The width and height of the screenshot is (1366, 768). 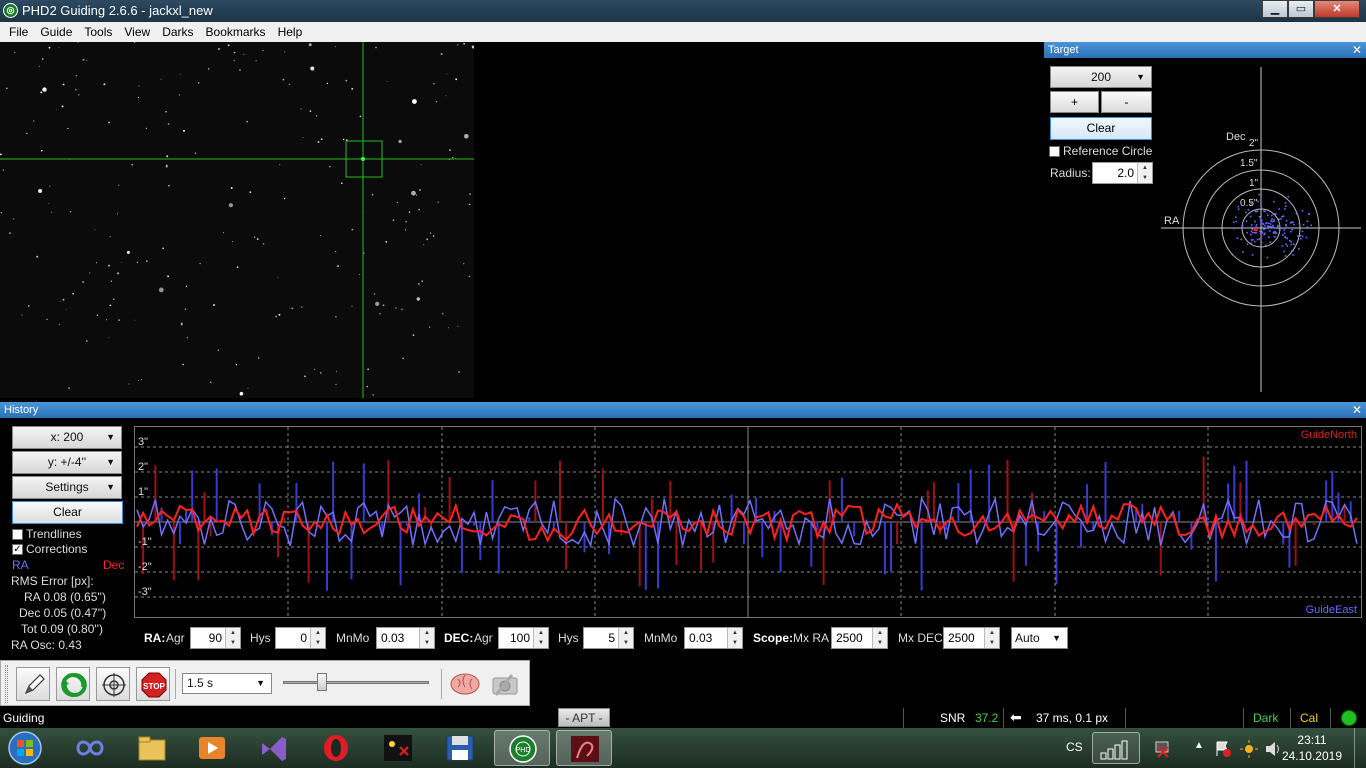 What do you see at coordinates (505, 684) in the screenshot?
I see `camera-settings-button` at bounding box center [505, 684].